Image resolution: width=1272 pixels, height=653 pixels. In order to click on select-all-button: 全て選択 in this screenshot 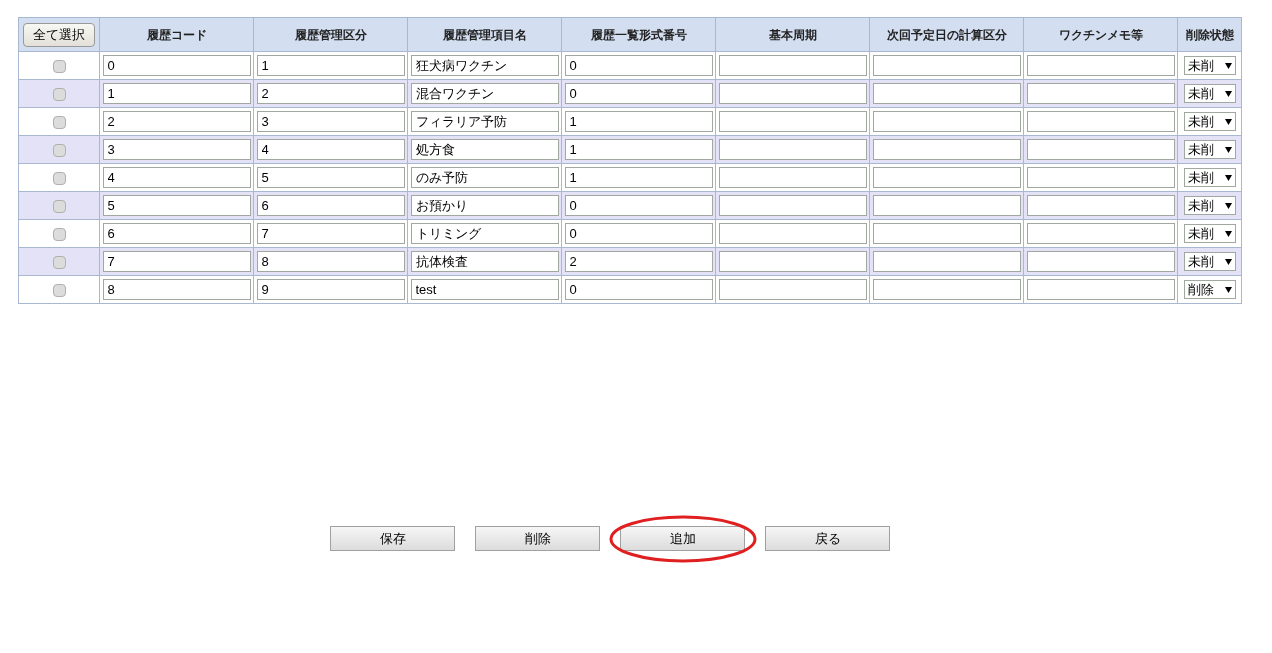, I will do `click(59, 34)`.